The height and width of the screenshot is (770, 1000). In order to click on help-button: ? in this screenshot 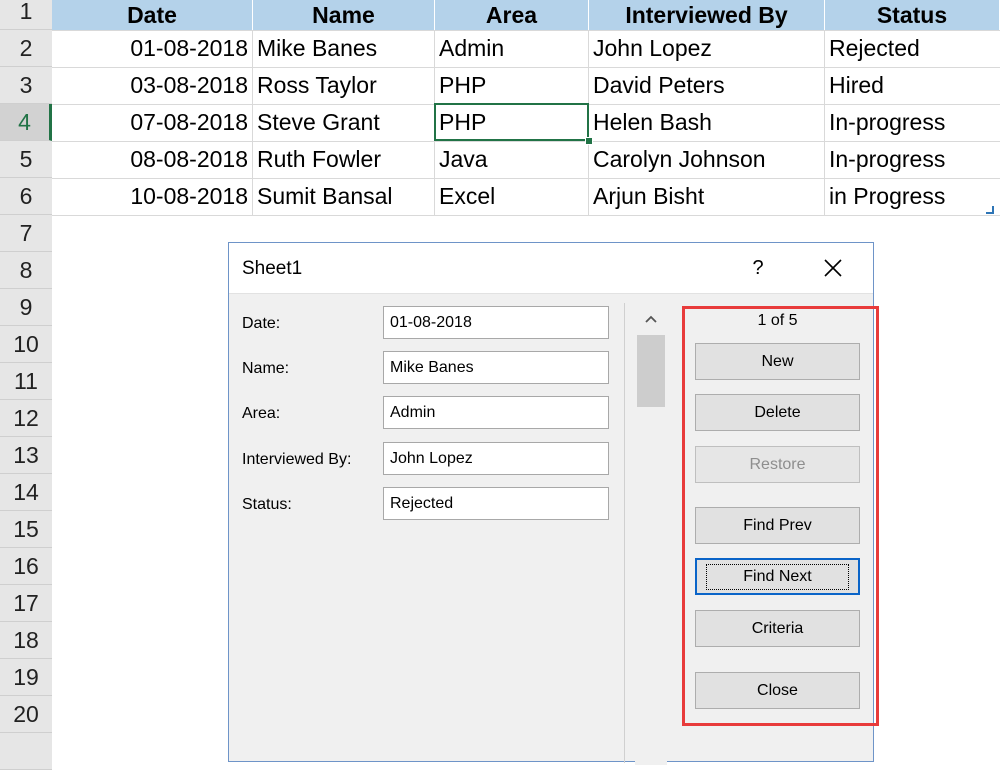, I will do `click(758, 268)`.